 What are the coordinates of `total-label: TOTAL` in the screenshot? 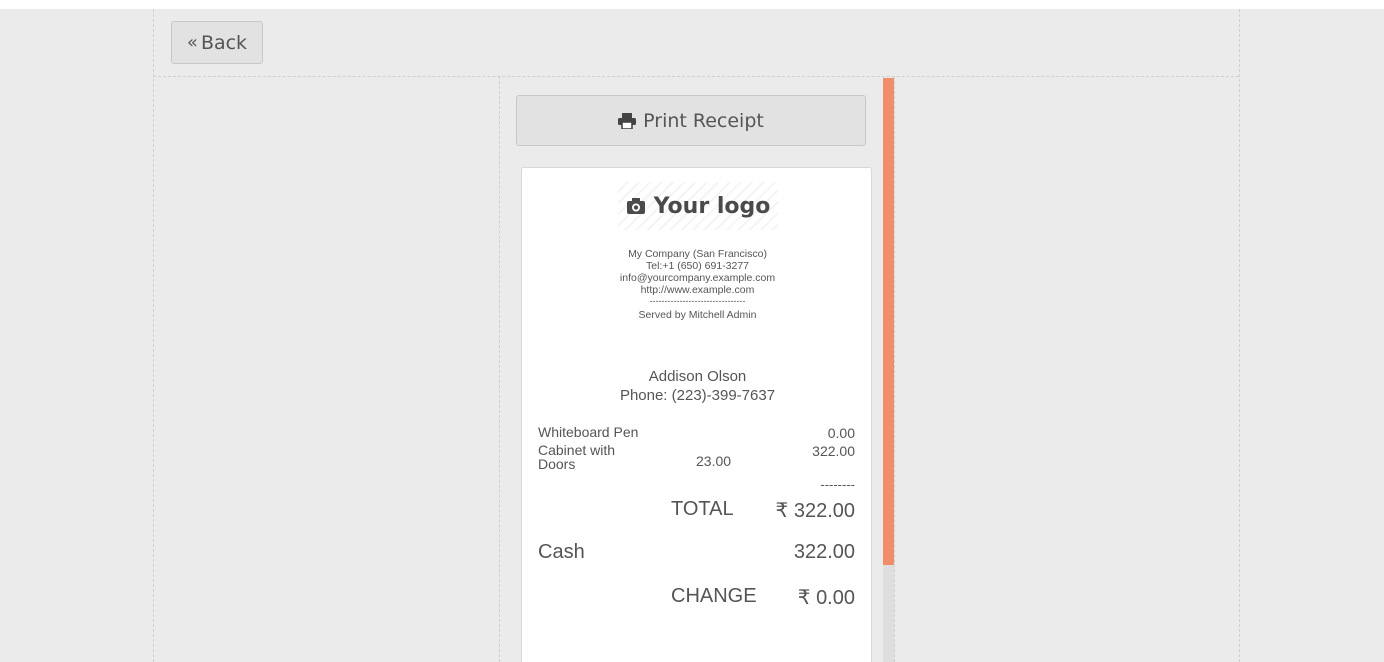 It's located at (702, 509).